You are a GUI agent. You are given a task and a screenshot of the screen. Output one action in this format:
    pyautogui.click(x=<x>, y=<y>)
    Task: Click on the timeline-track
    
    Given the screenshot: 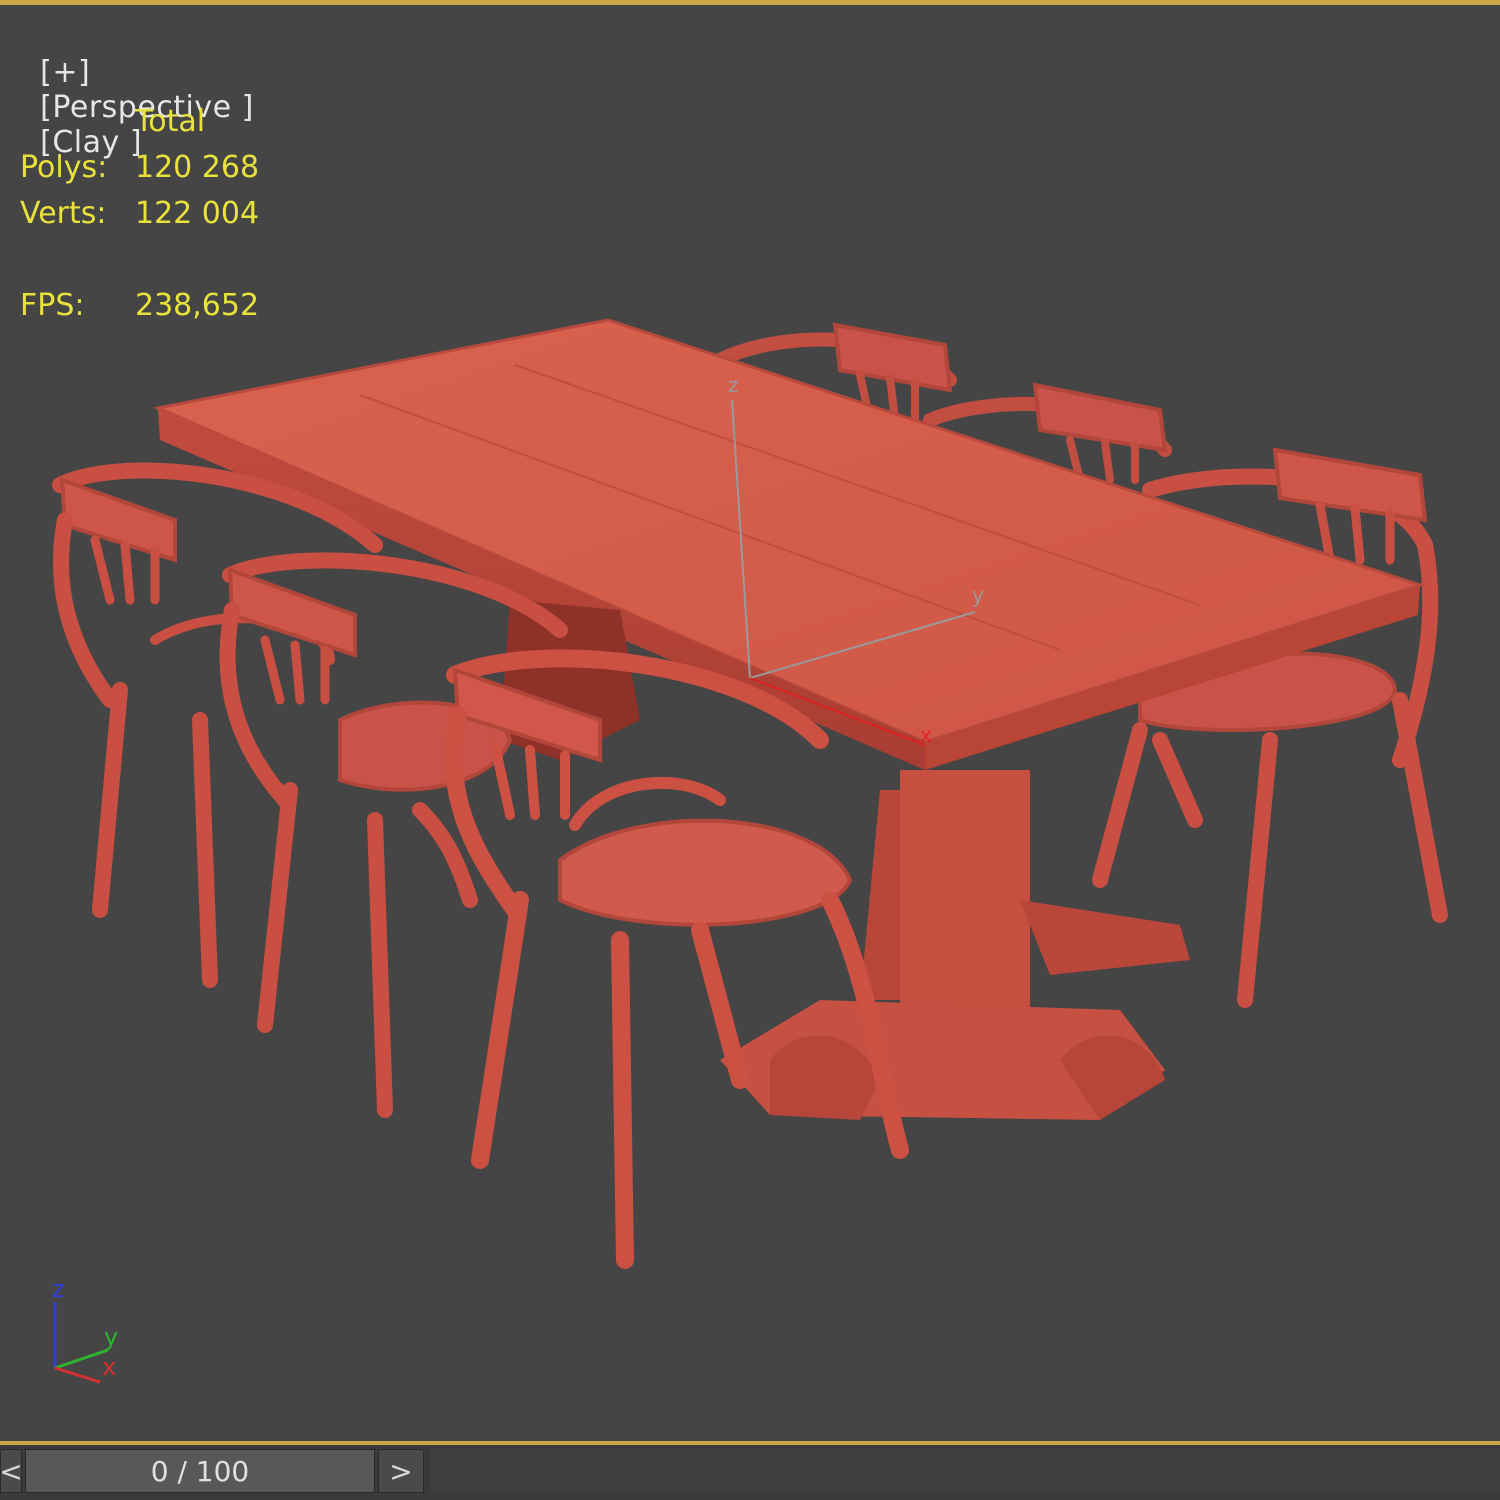 What is the action you would take?
    pyautogui.click(x=965, y=1471)
    